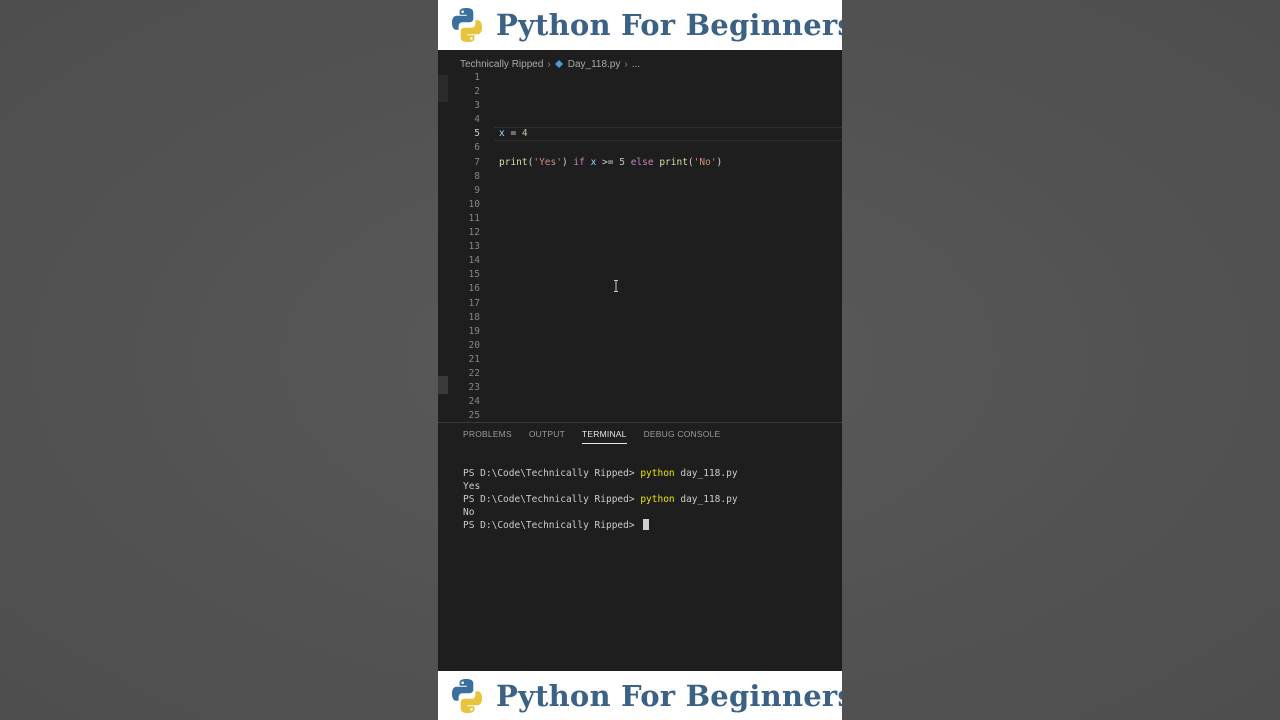 Image resolution: width=1280 pixels, height=720 pixels. I want to click on line-number: 8, so click(477, 176).